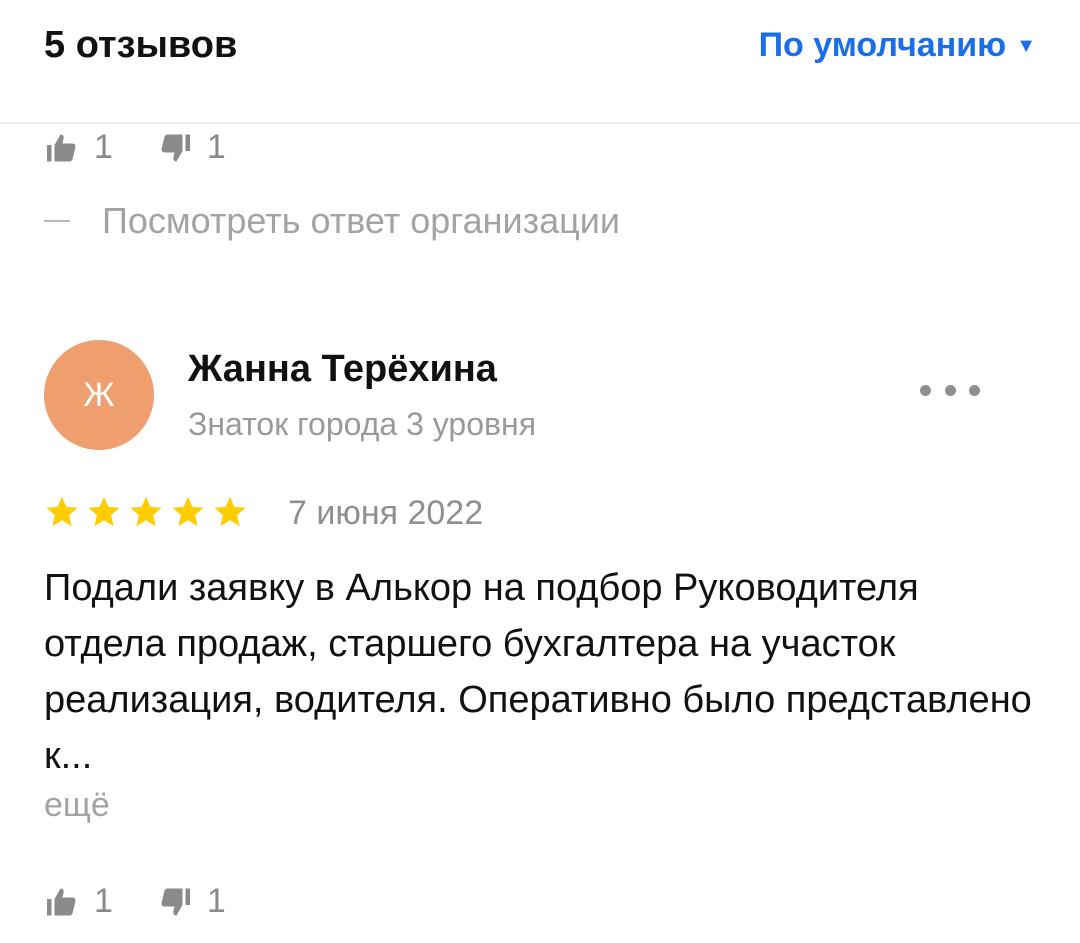  I want to click on more-options-button, so click(950, 390).